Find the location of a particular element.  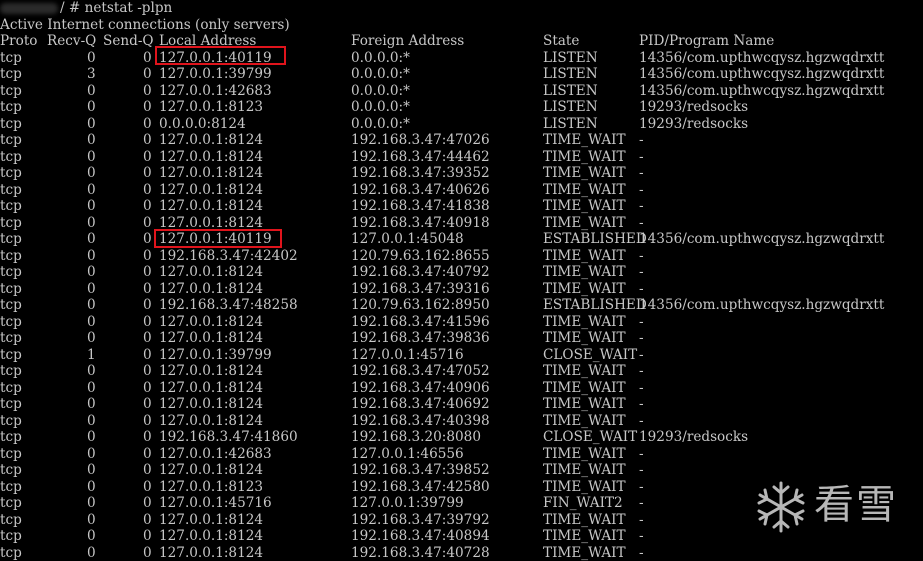

cell-foreign-address: 192.168.3.47:41838 is located at coordinates (420, 206).